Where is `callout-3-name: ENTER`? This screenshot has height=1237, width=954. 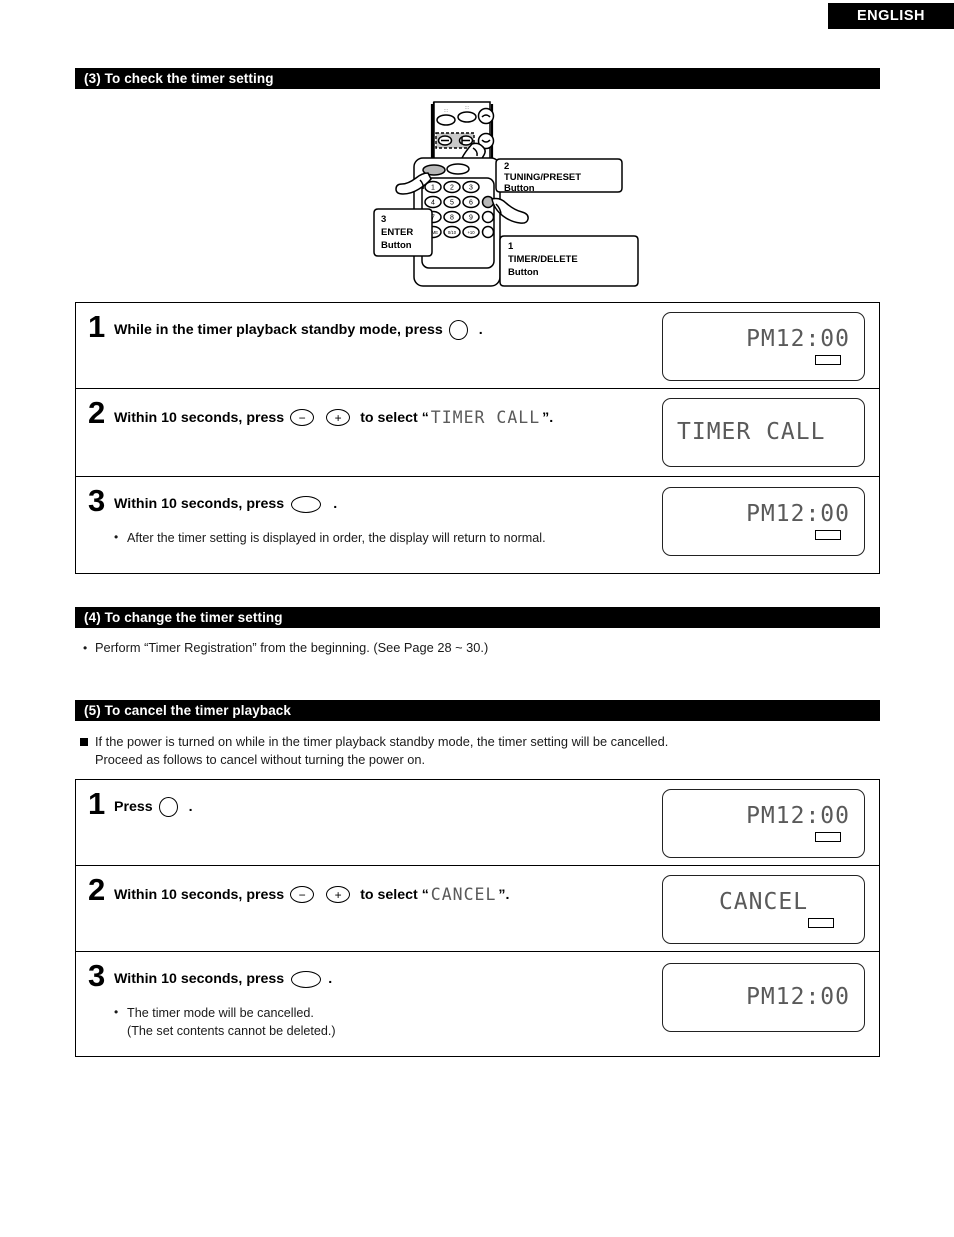 callout-3-name: ENTER is located at coordinates (397, 232).